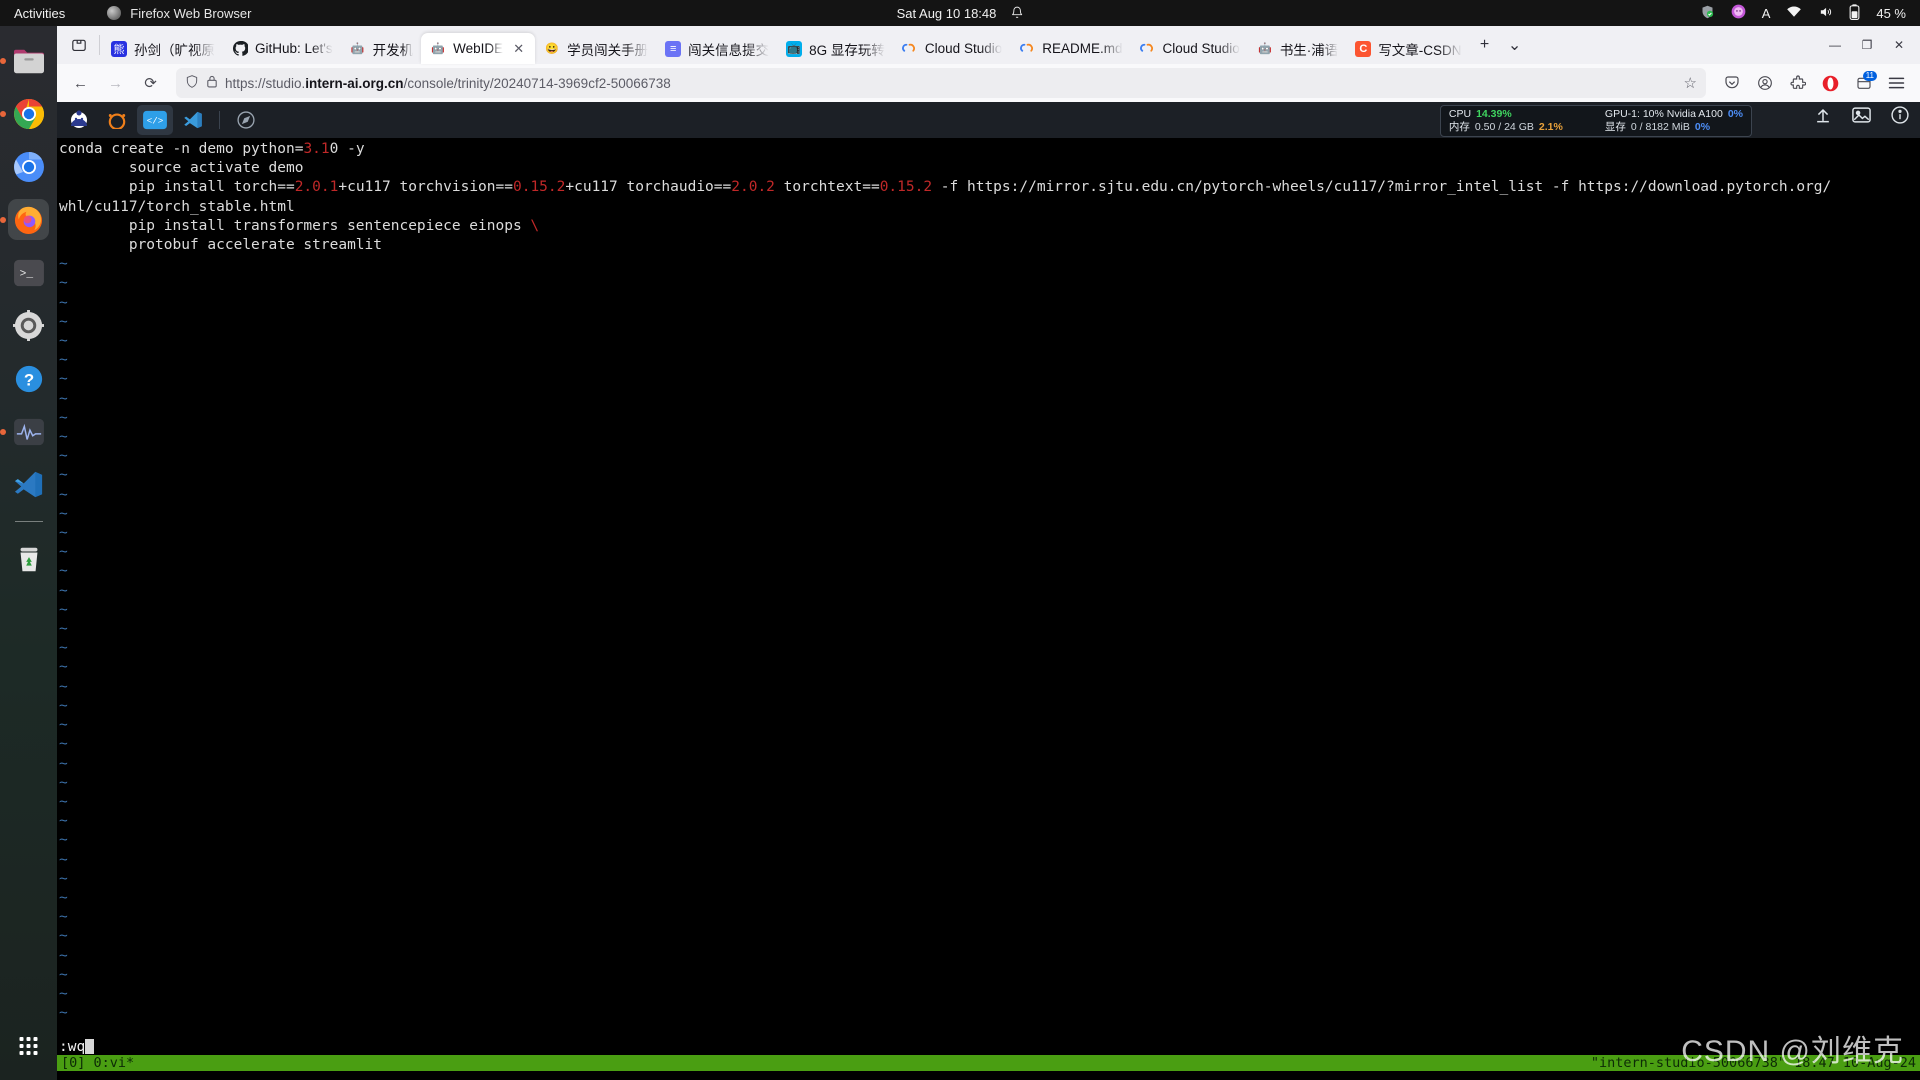  I want to click on dock-item-chromium, so click(28, 166).